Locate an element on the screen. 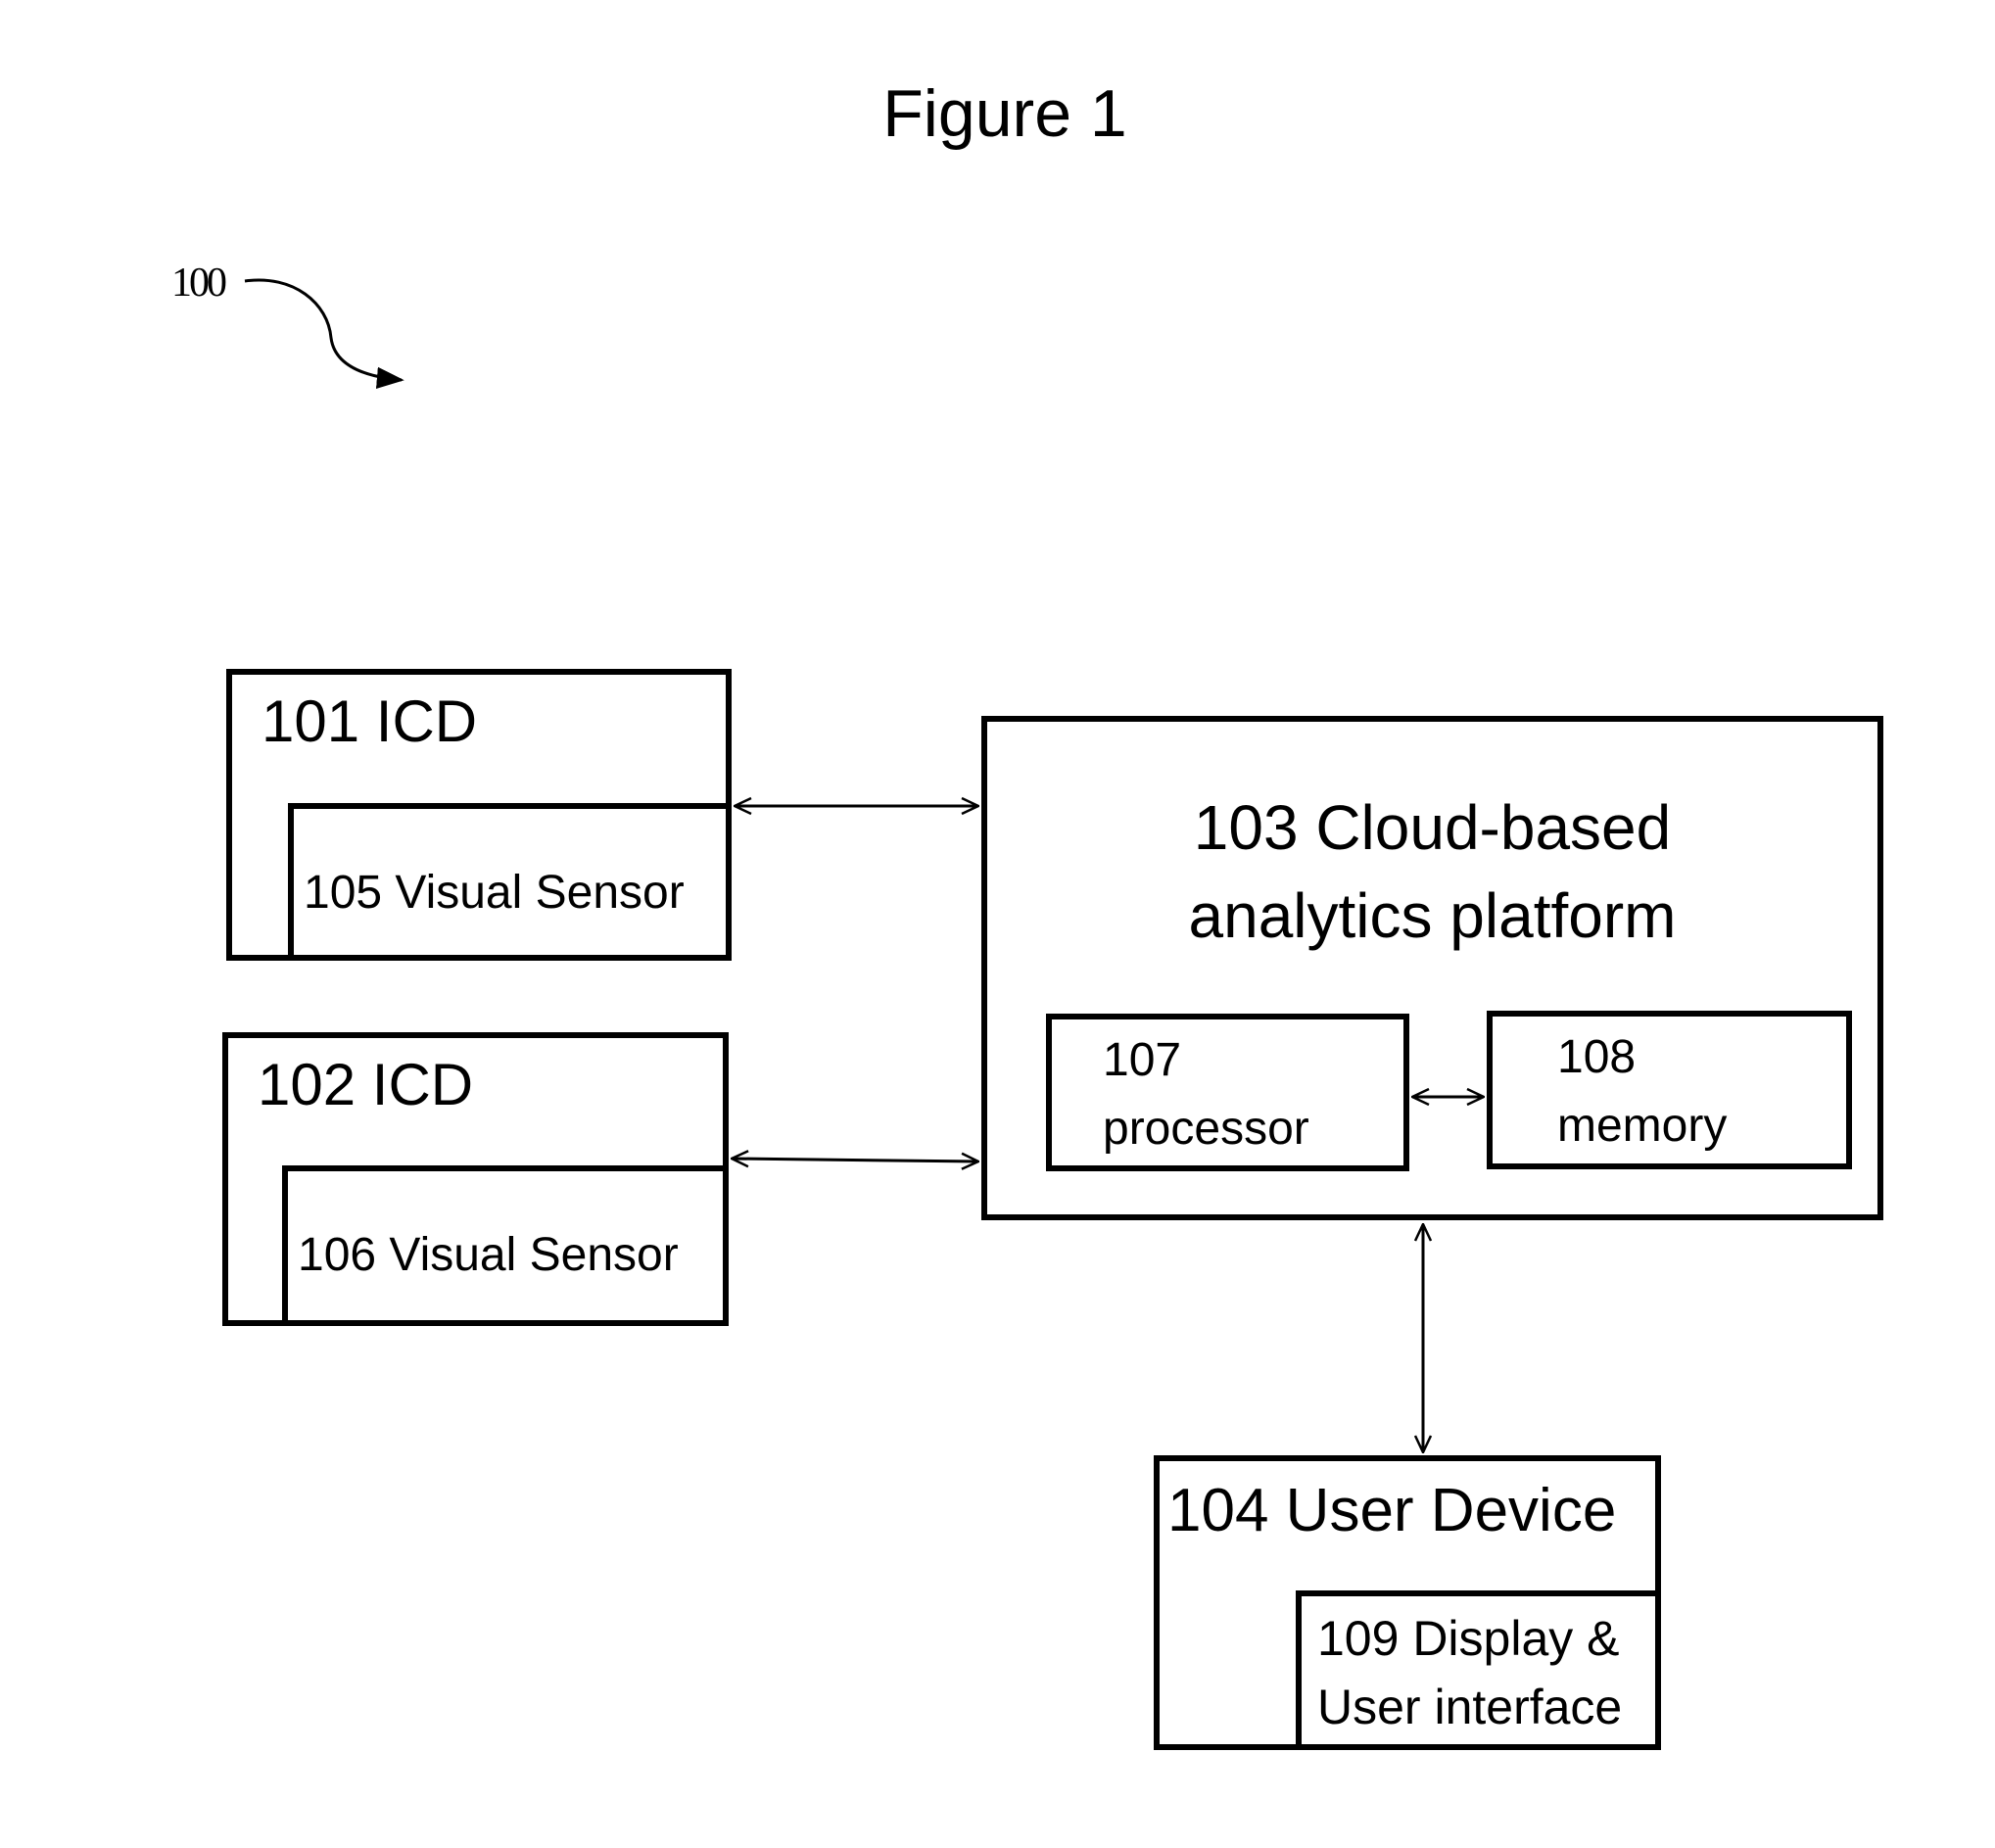 This screenshot has height=1848, width=1995. reference-100-curved-arrow is located at coordinates (324, 334).